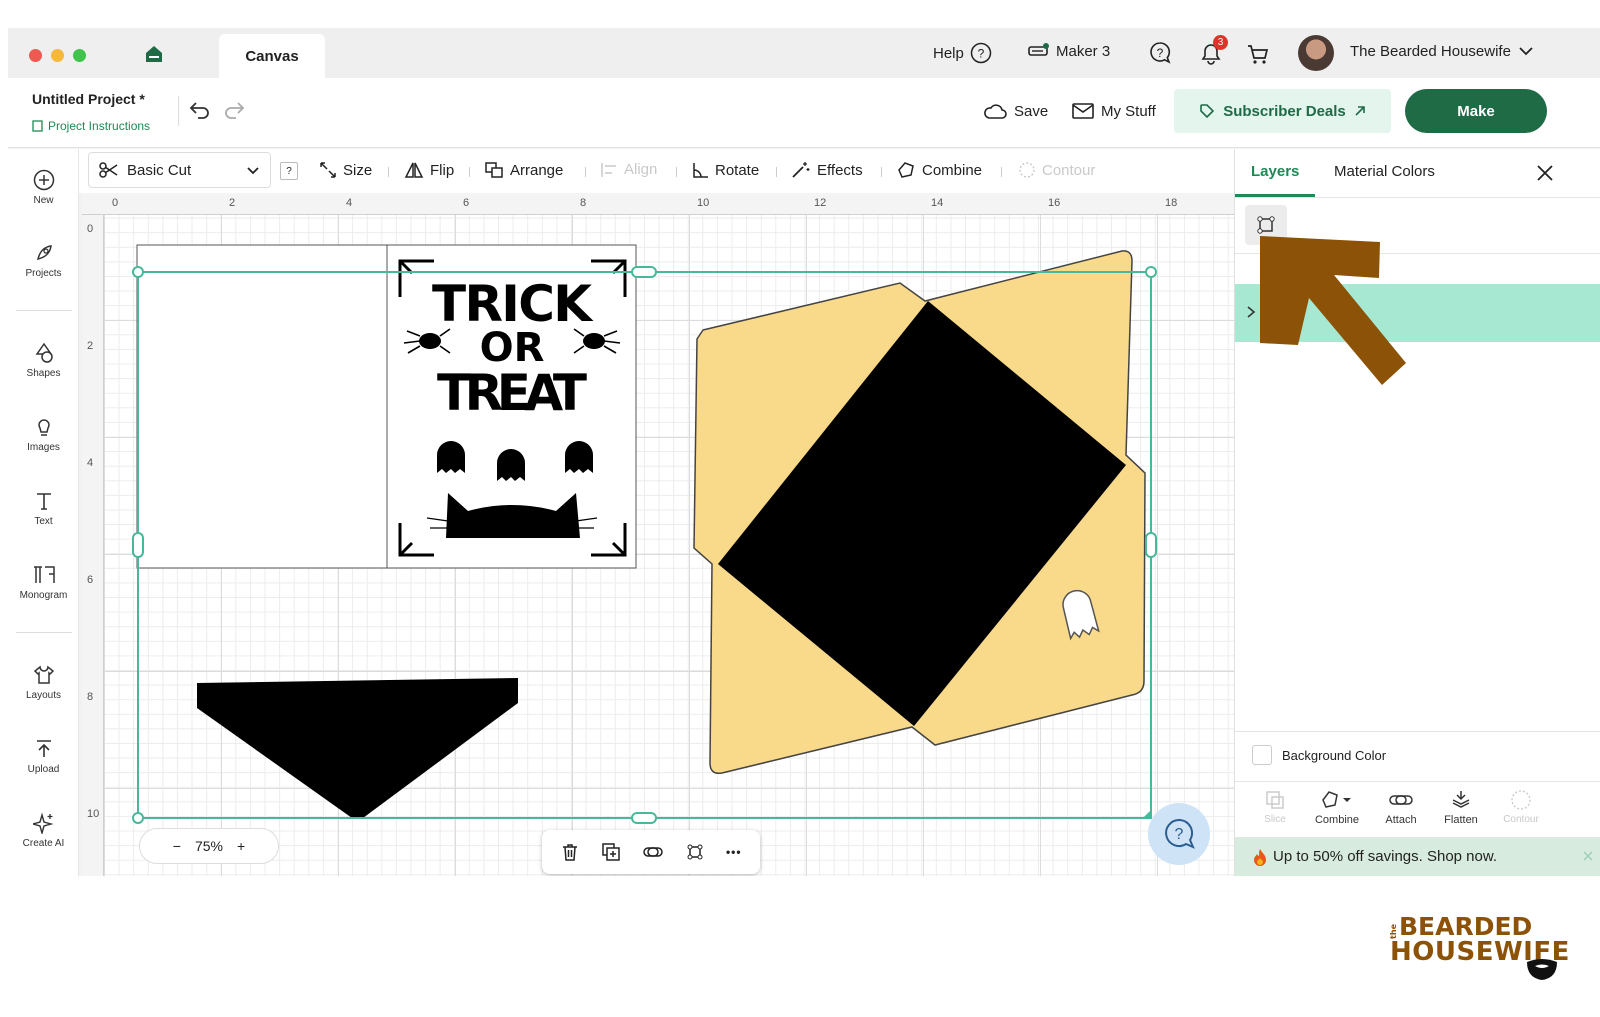  Describe the element at coordinates (1260, 857) in the screenshot. I see `fire-icon` at that location.